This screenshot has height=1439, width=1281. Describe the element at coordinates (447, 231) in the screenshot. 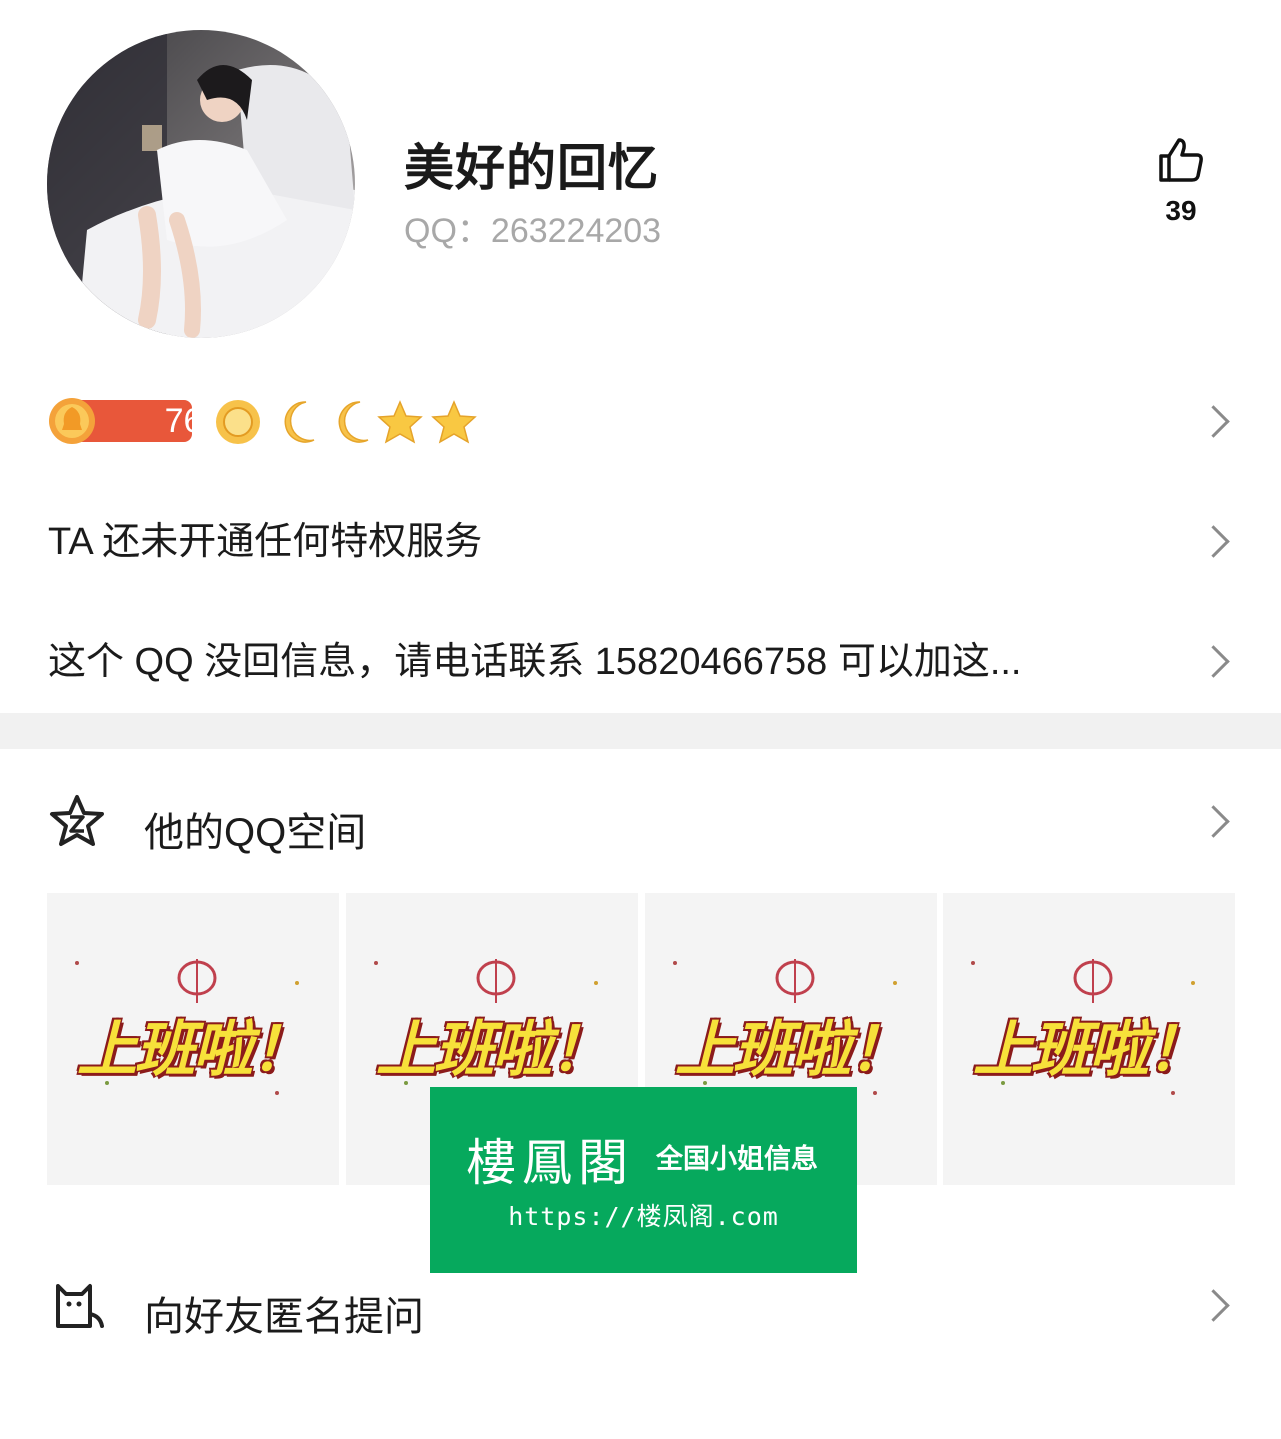

I see `qq-label: QQ：` at that location.